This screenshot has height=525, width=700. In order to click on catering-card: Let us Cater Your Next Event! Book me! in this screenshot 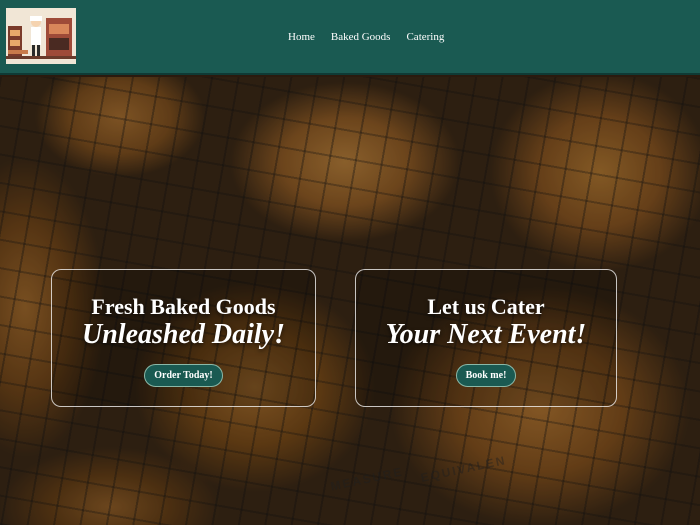, I will do `click(486, 338)`.